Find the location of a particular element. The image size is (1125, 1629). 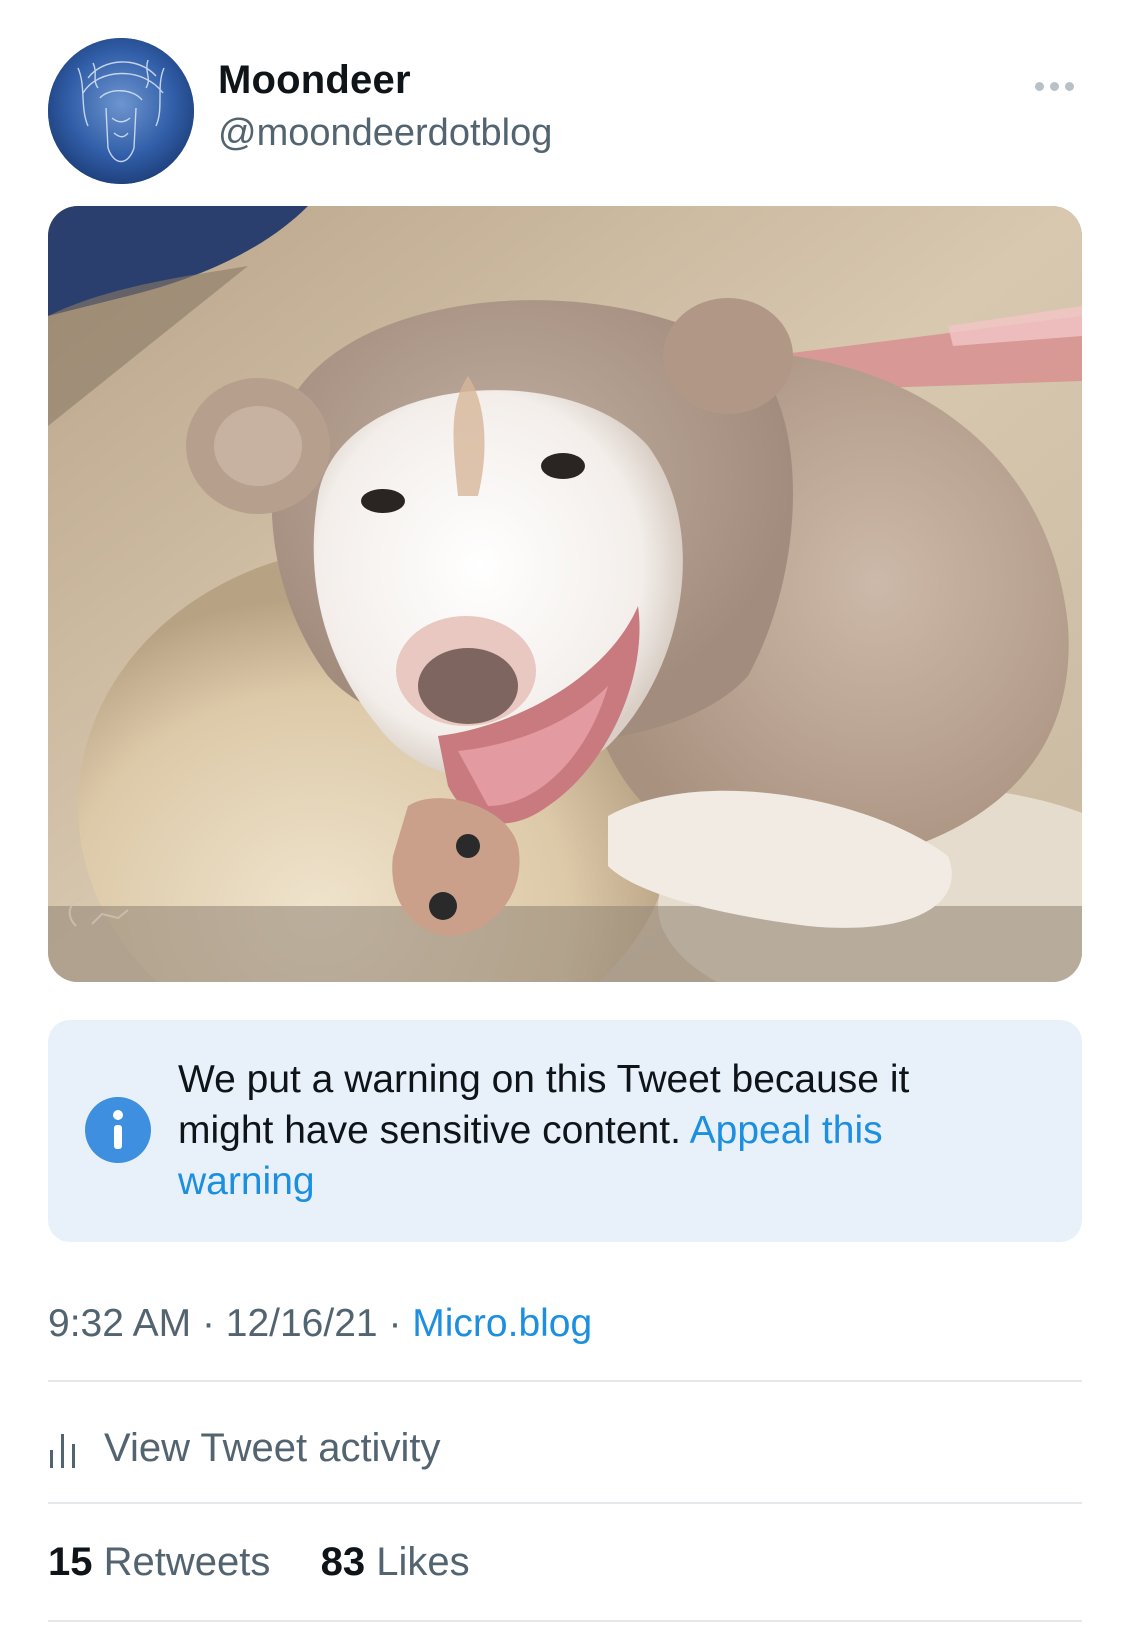

avatar is located at coordinates (121, 111).